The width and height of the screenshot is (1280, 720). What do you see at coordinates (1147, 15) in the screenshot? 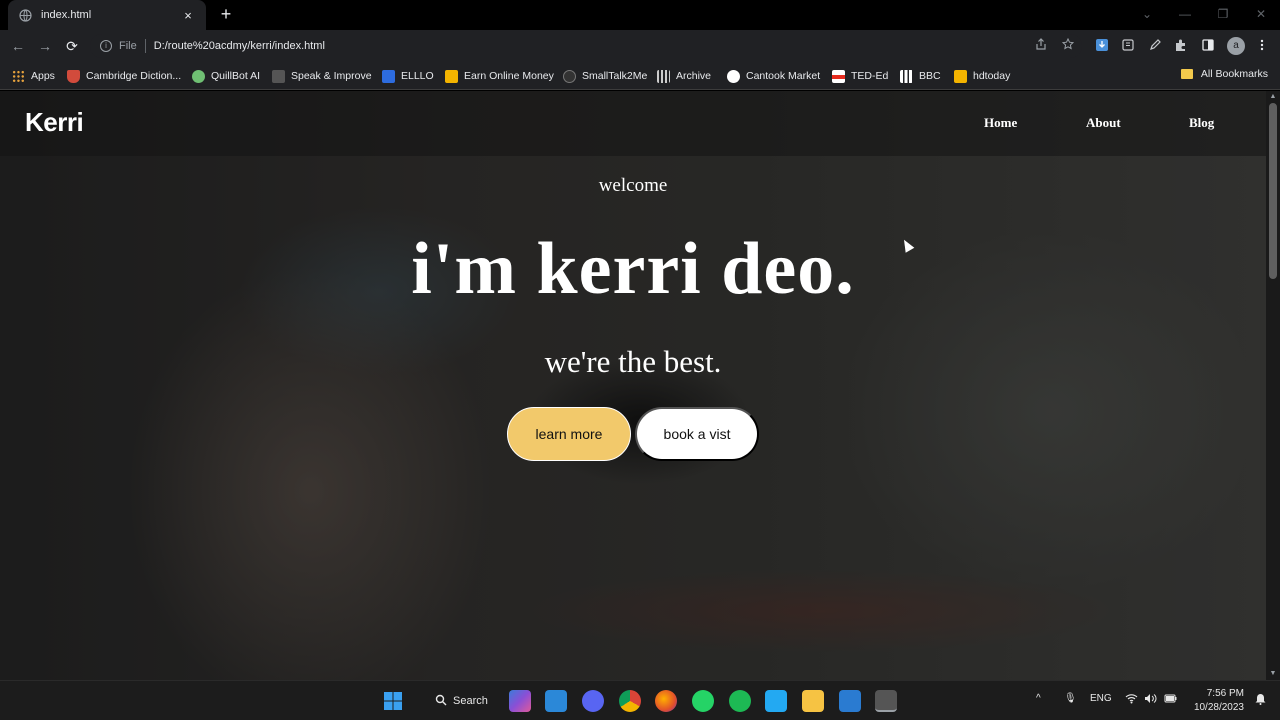
I see `tab-search-icon: ⌄` at bounding box center [1147, 15].